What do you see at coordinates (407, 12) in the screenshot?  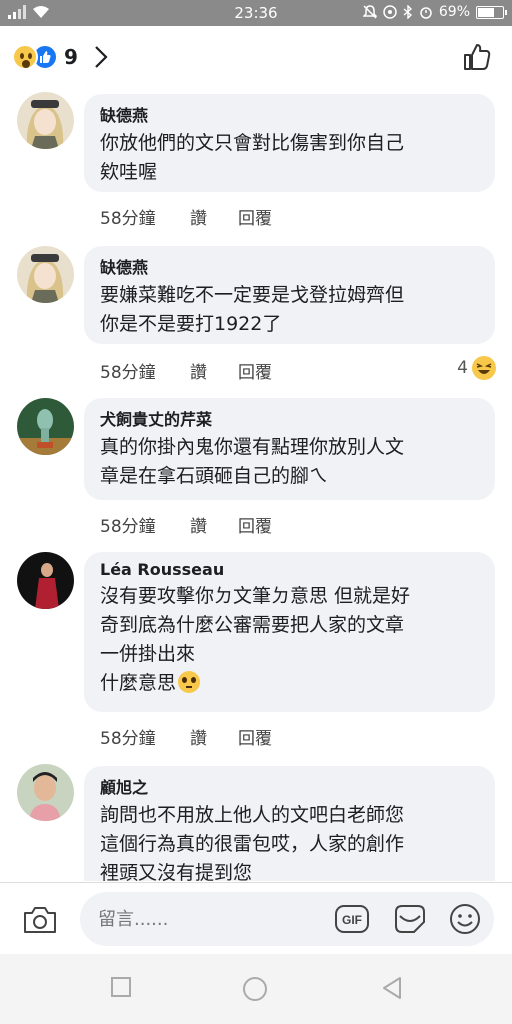 I see `bluetooth-icon` at bounding box center [407, 12].